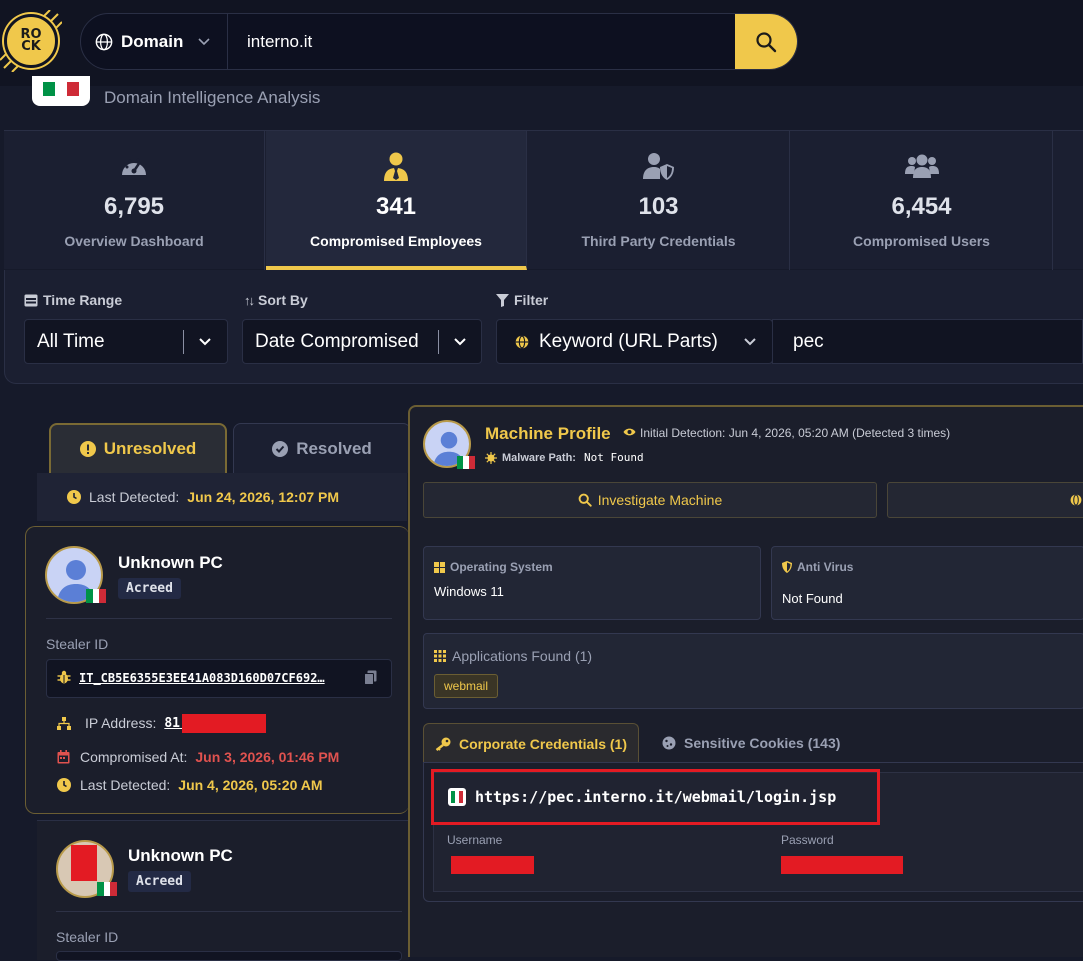 The image size is (1083, 961). I want to click on credential-url-highlight: https://pec.interno.it/webmail/login.jsp, so click(655, 797).